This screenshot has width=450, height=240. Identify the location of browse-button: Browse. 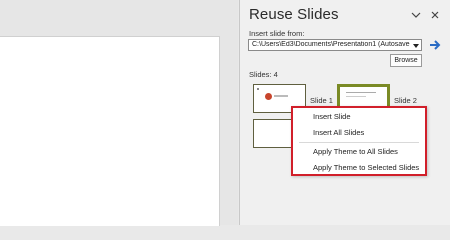
(406, 60).